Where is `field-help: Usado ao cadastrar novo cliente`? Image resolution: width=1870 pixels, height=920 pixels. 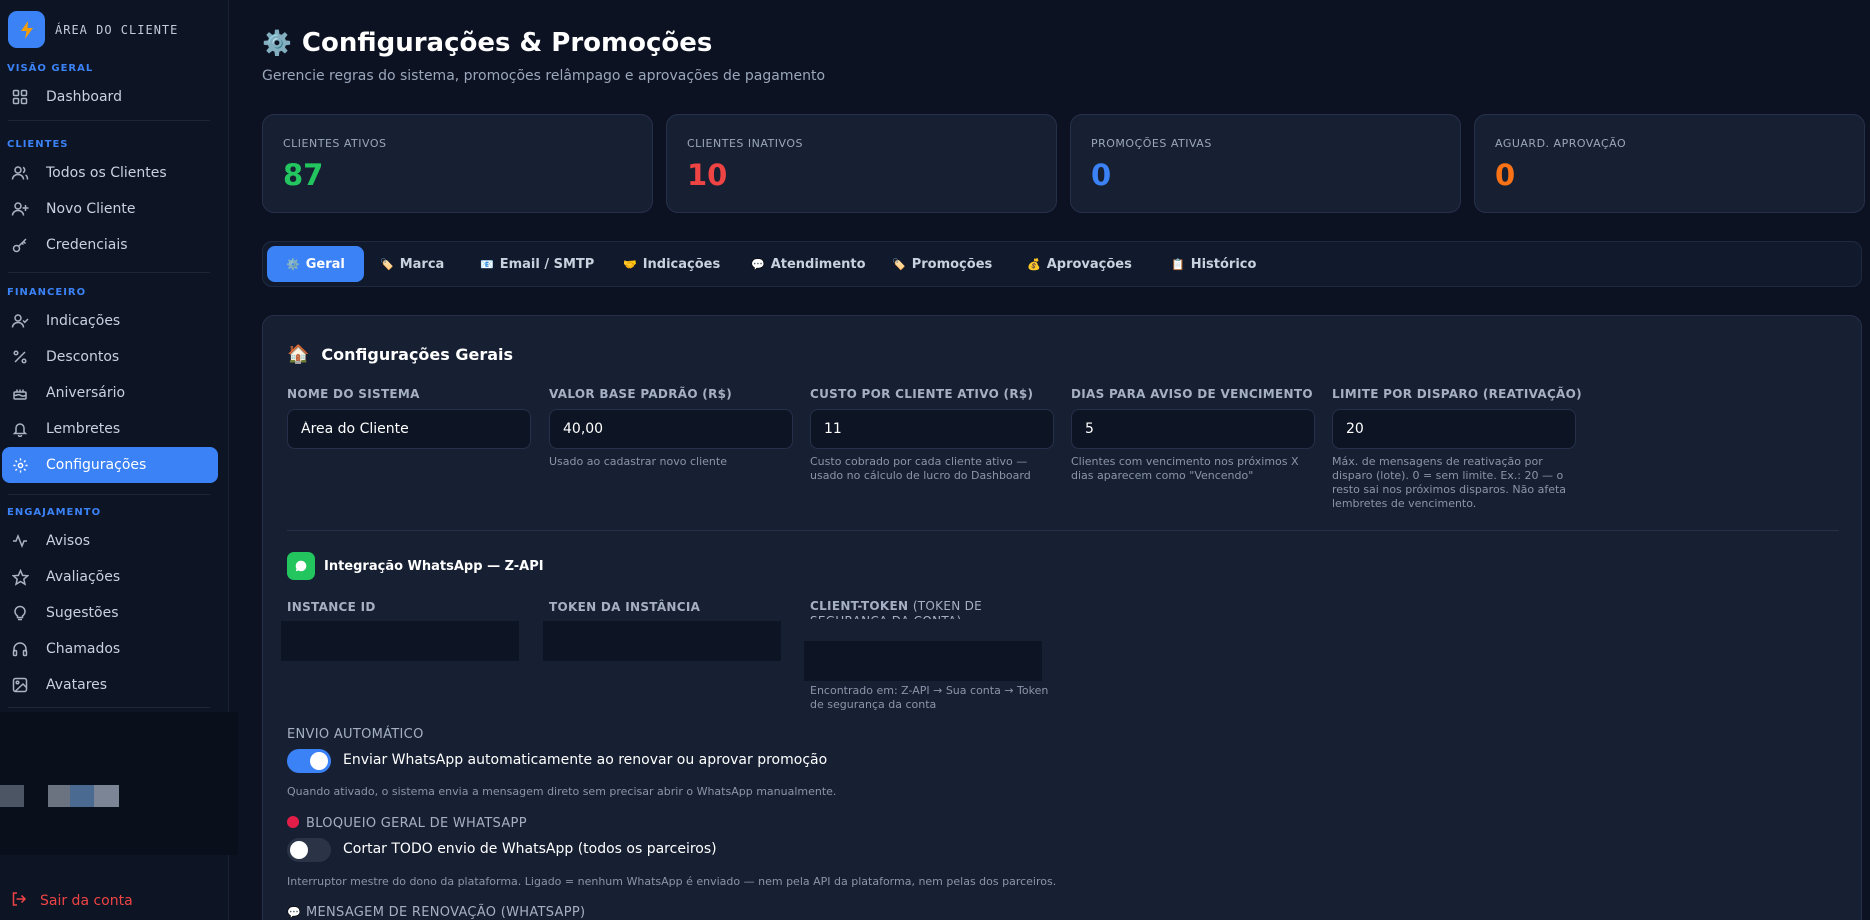
field-help: Usado ao cadastrar novo cliente is located at coordinates (638, 461).